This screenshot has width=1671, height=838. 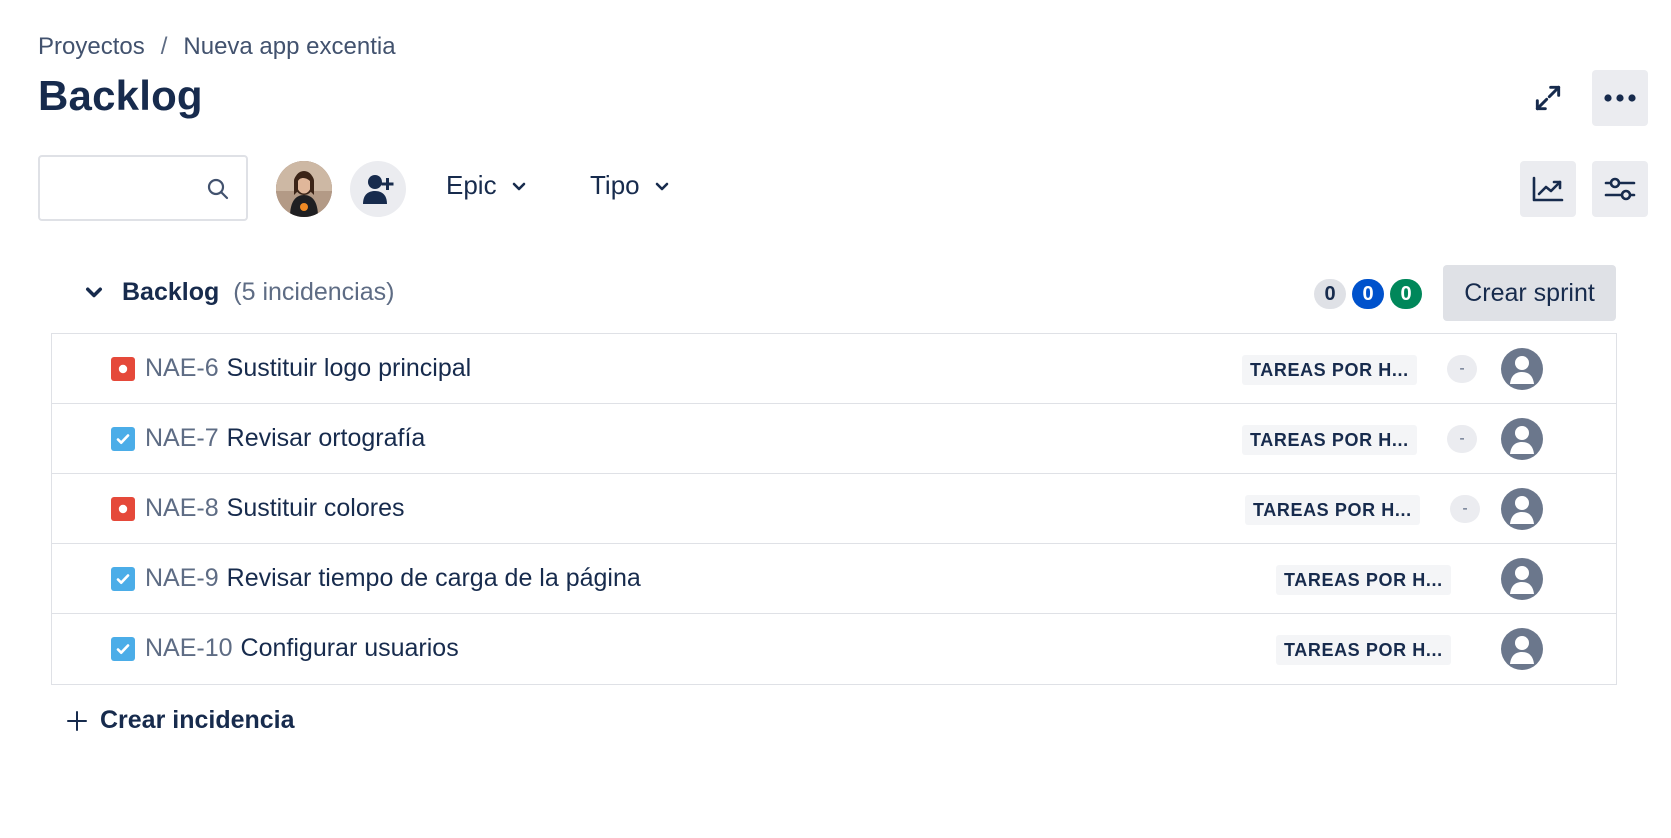 I want to click on page-title: Backlog, so click(x=120, y=95).